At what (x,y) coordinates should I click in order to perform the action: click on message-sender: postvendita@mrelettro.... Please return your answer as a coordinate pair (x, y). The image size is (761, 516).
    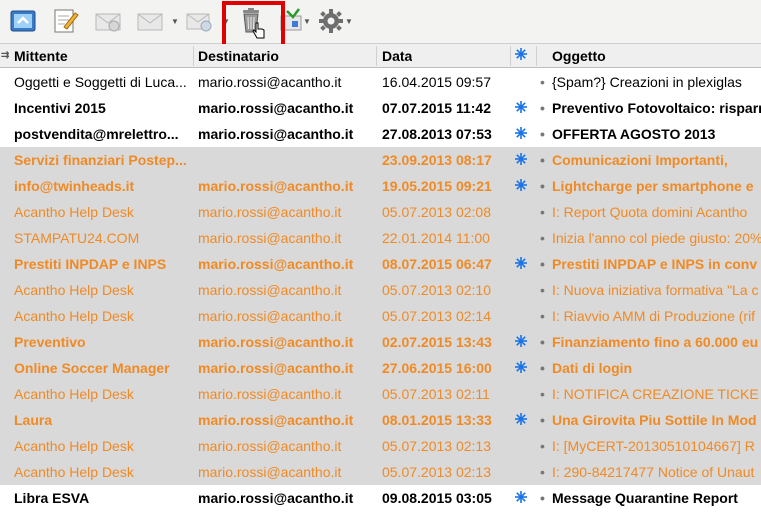
    Looking at the image, I should click on (96, 134).